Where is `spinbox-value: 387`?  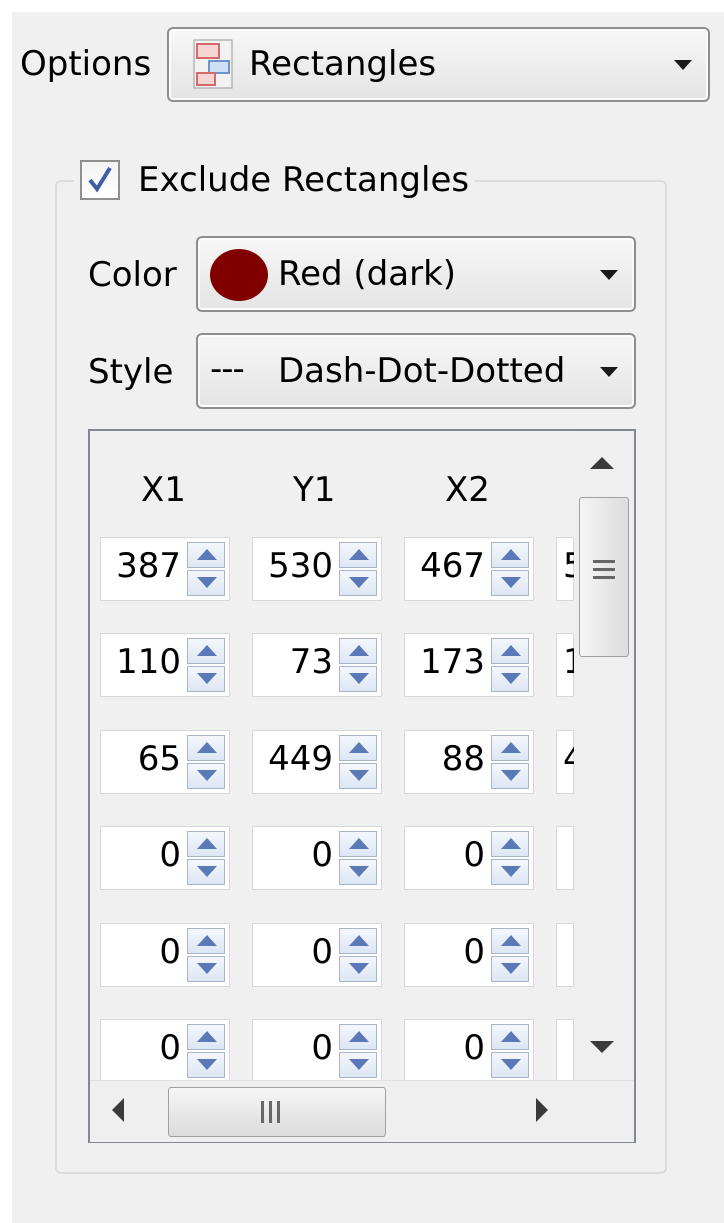 spinbox-value: 387 is located at coordinates (148, 566).